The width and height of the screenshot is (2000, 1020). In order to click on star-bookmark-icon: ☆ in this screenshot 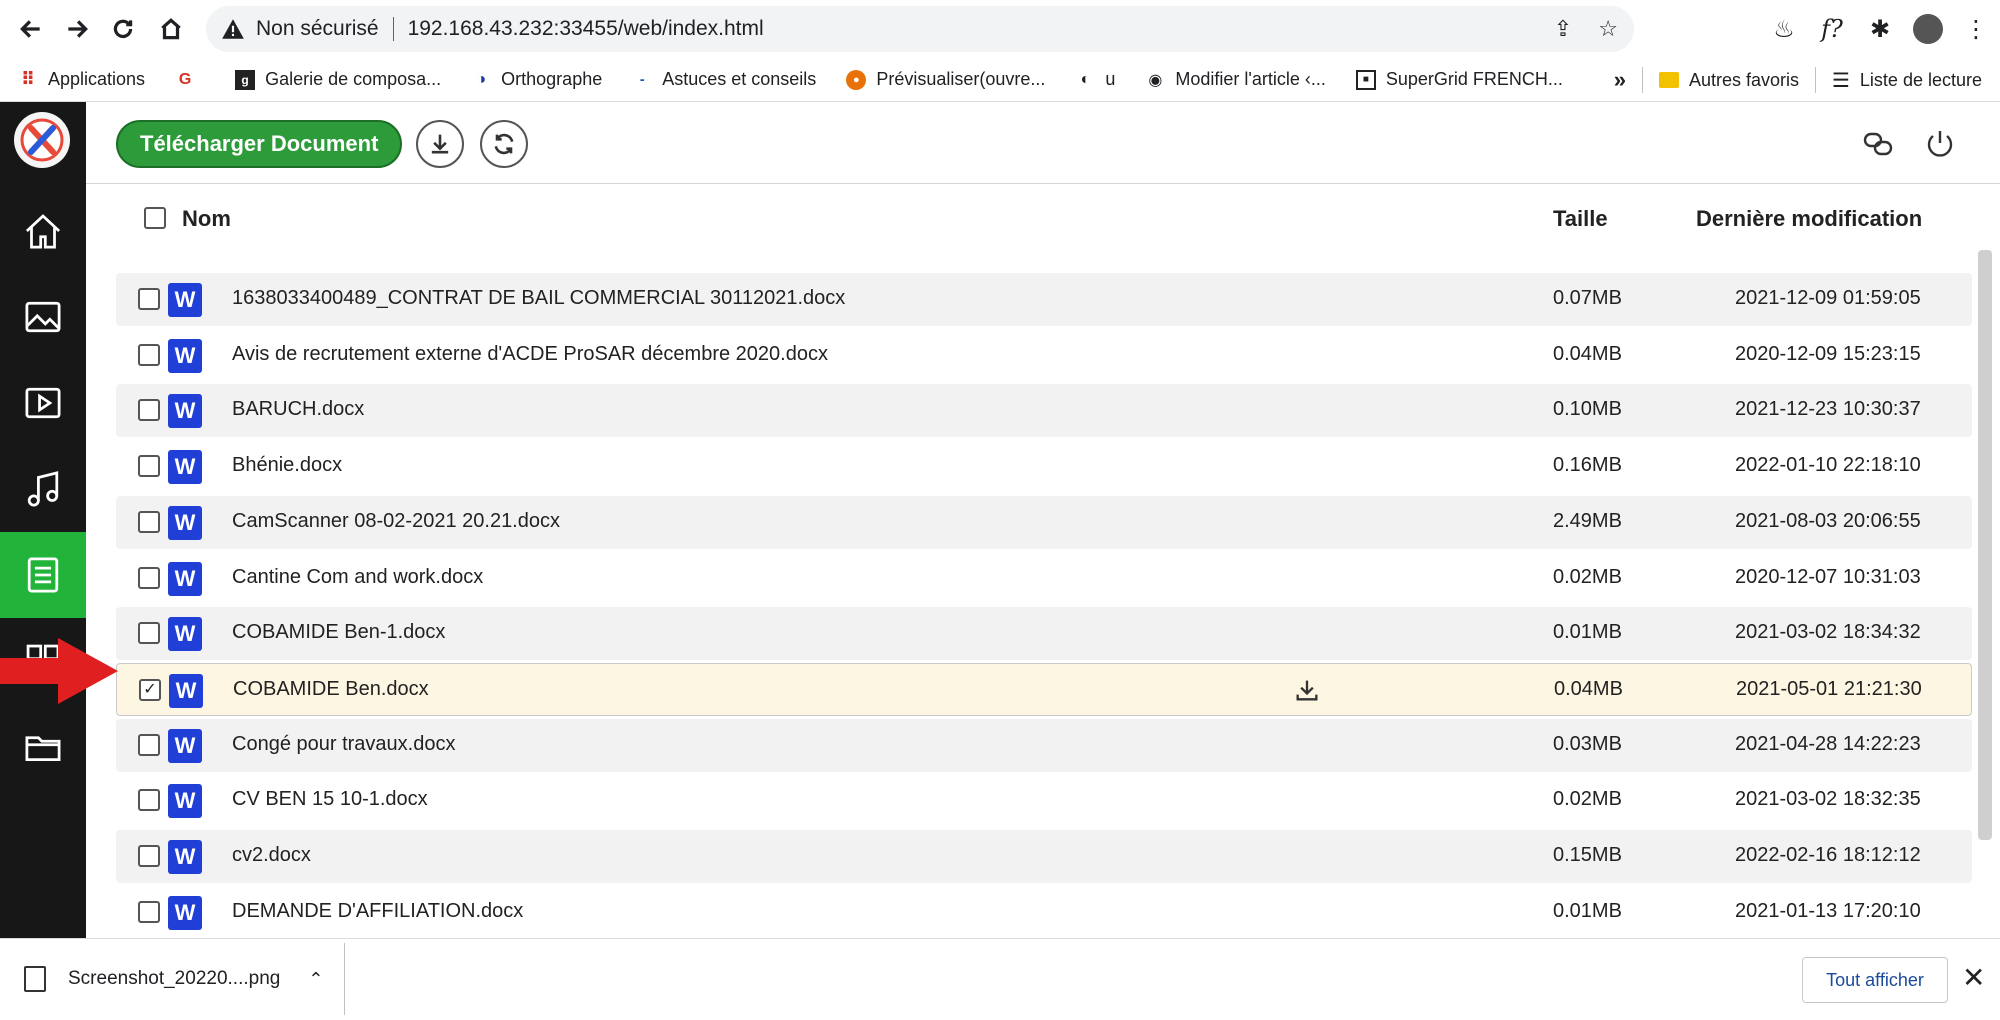, I will do `click(1608, 29)`.